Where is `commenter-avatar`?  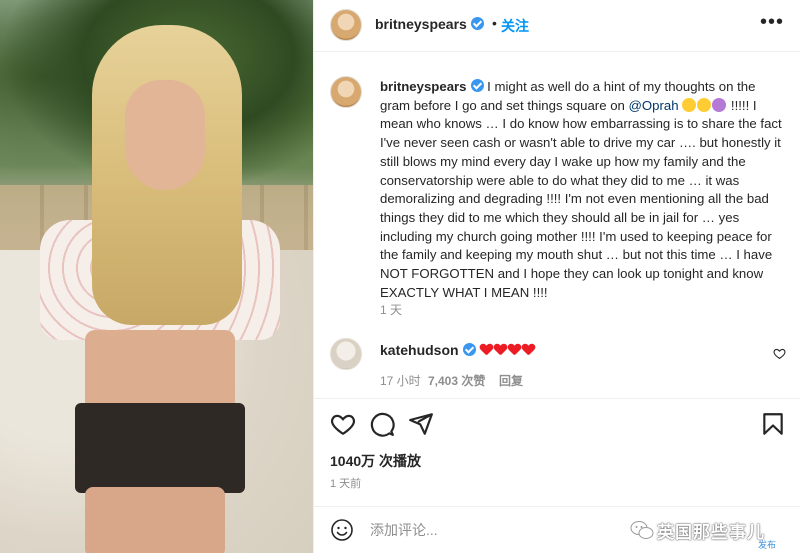 commenter-avatar is located at coordinates (346, 354).